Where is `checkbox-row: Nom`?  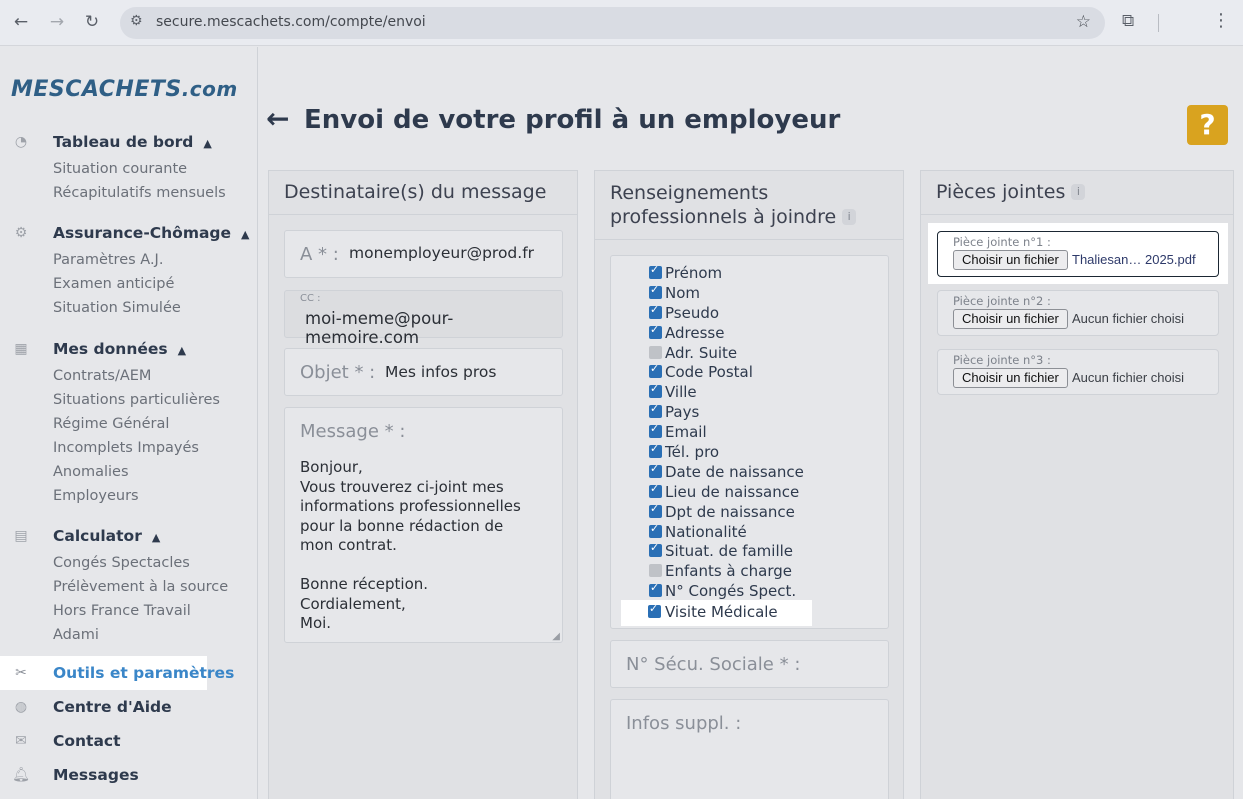 checkbox-row: Nom is located at coordinates (655, 293).